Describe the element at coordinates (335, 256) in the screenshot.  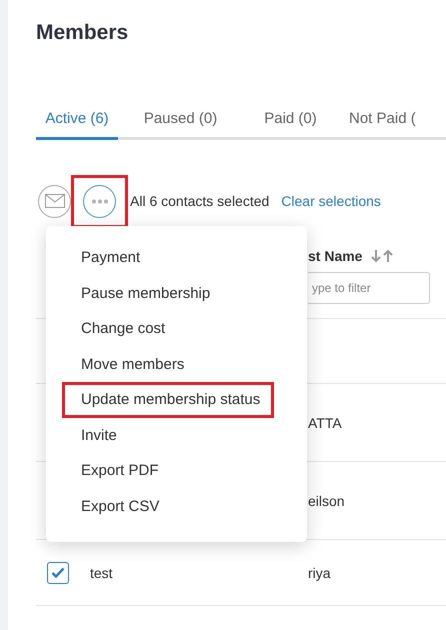
I see `column-header: st Name` at that location.